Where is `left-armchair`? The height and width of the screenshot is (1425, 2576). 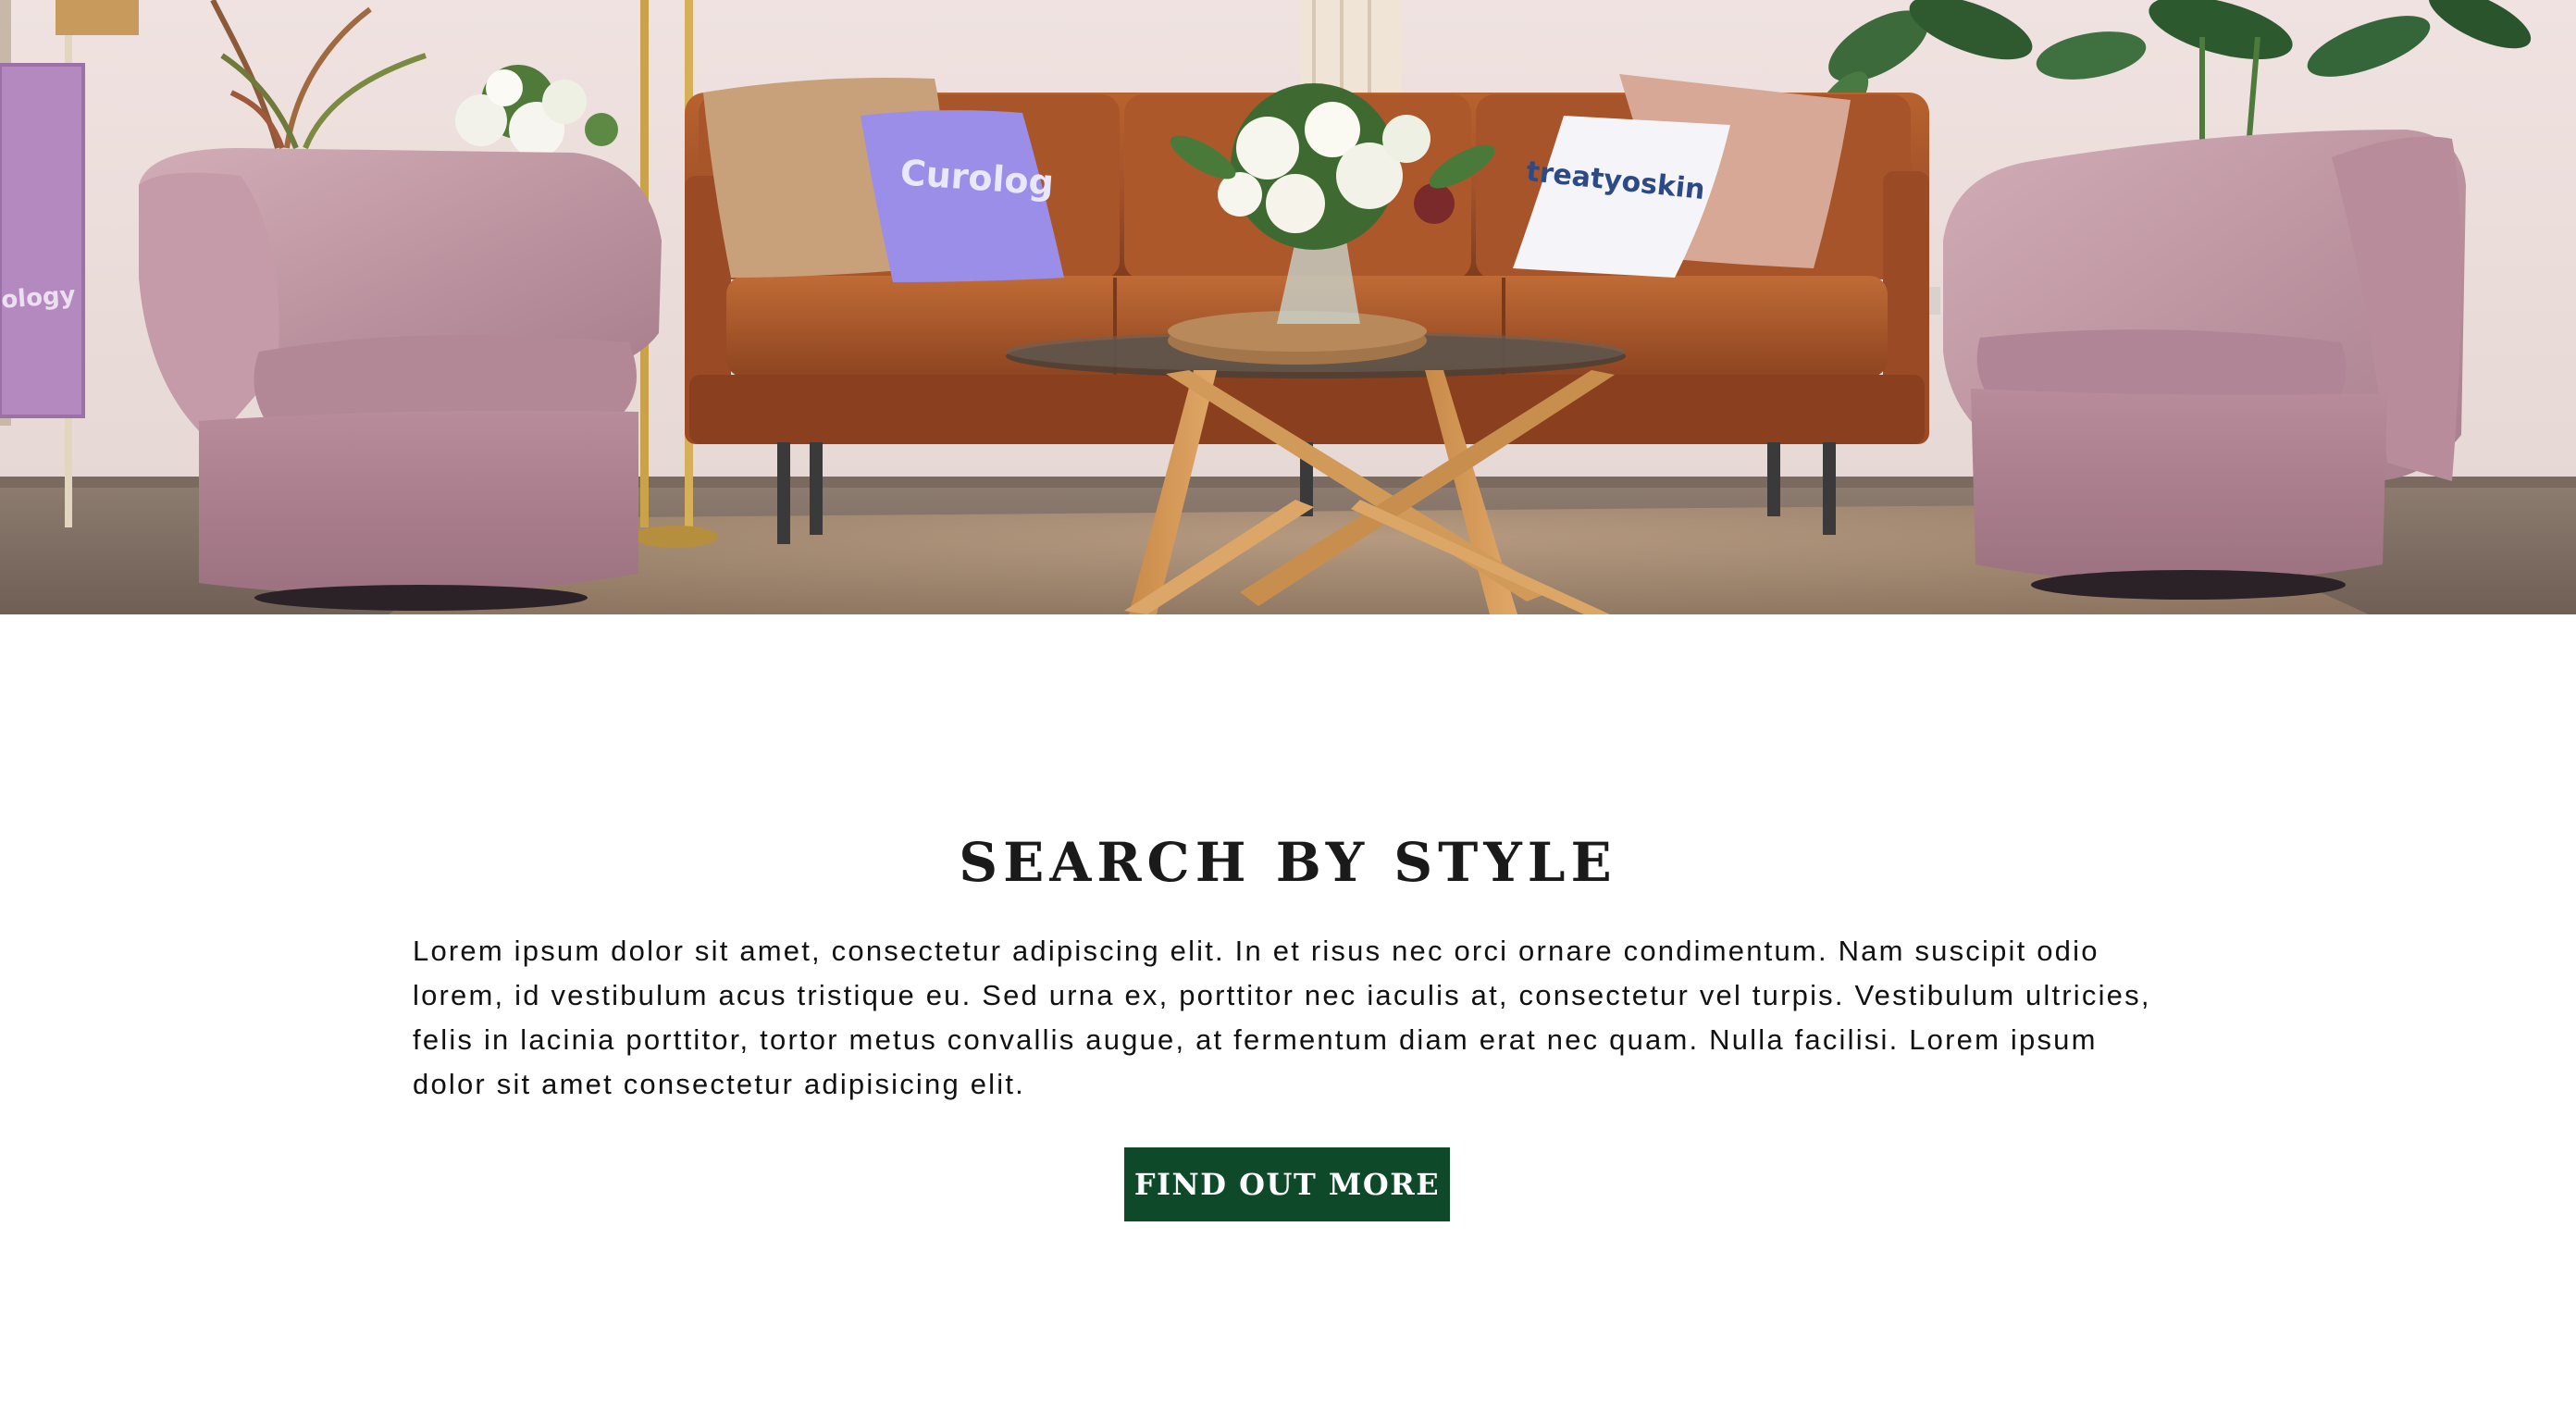
left-armchair is located at coordinates (401, 380).